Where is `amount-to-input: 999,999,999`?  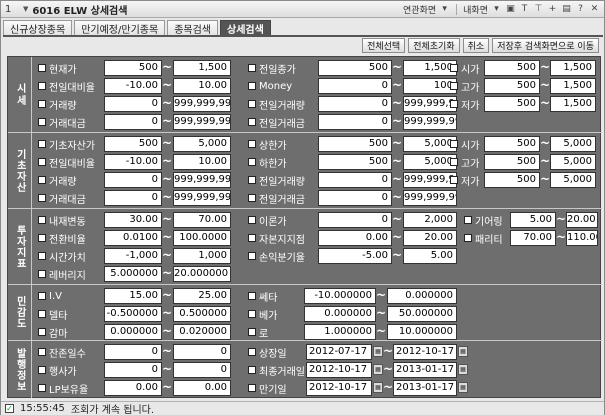 amount-to-input: 999,999,999 is located at coordinates (202, 122).